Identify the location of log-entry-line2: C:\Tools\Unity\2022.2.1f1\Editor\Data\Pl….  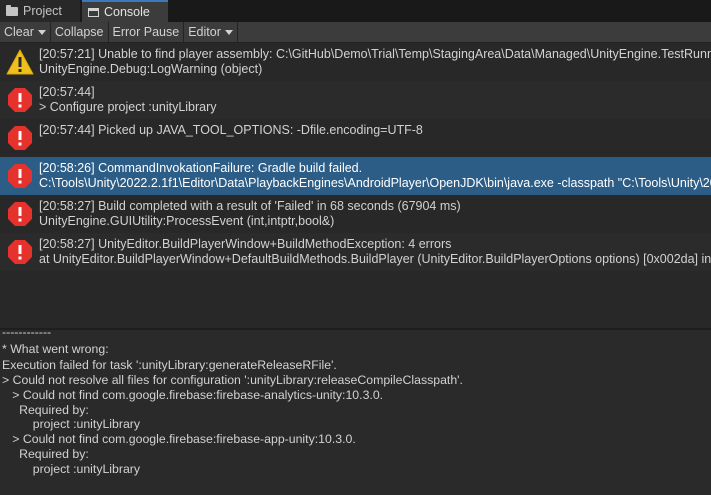
(375, 183).